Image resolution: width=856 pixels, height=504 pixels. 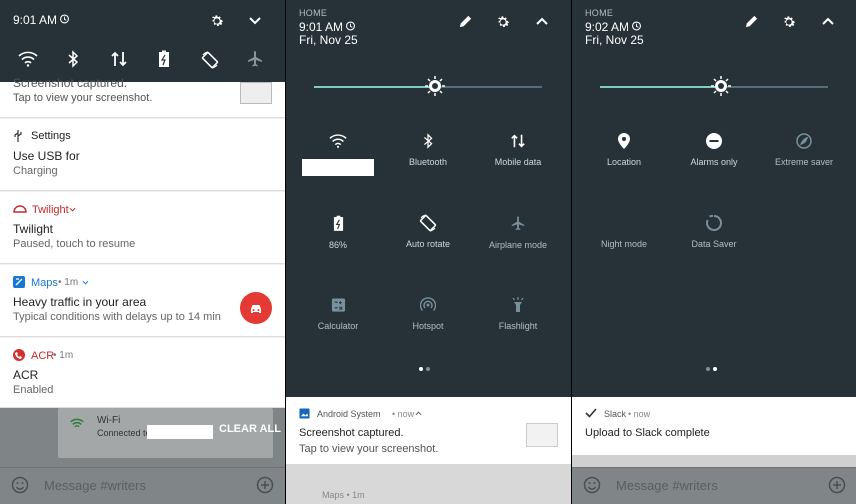 What do you see at coordinates (518, 245) in the screenshot?
I see `tile-label: Airplane mode` at bounding box center [518, 245].